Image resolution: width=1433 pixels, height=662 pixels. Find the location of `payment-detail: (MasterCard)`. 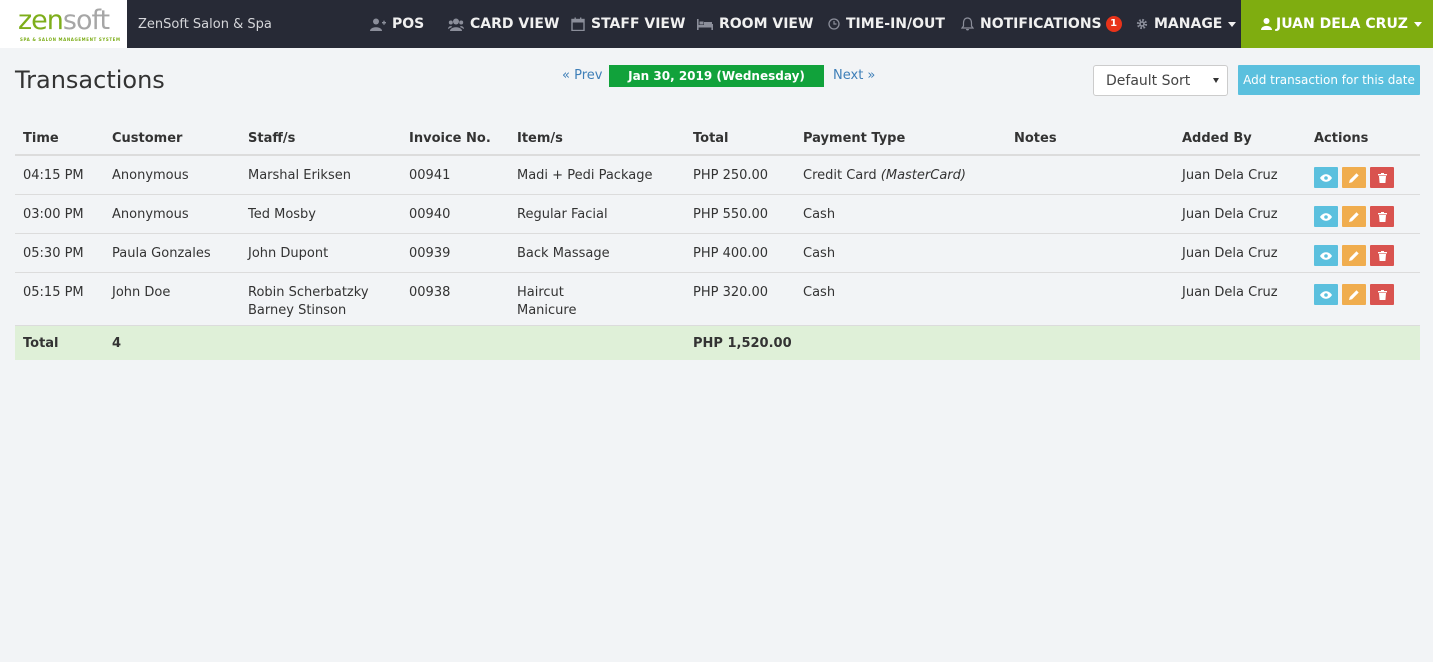

payment-detail: (MasterCard) is located at coordinates (923, 175).